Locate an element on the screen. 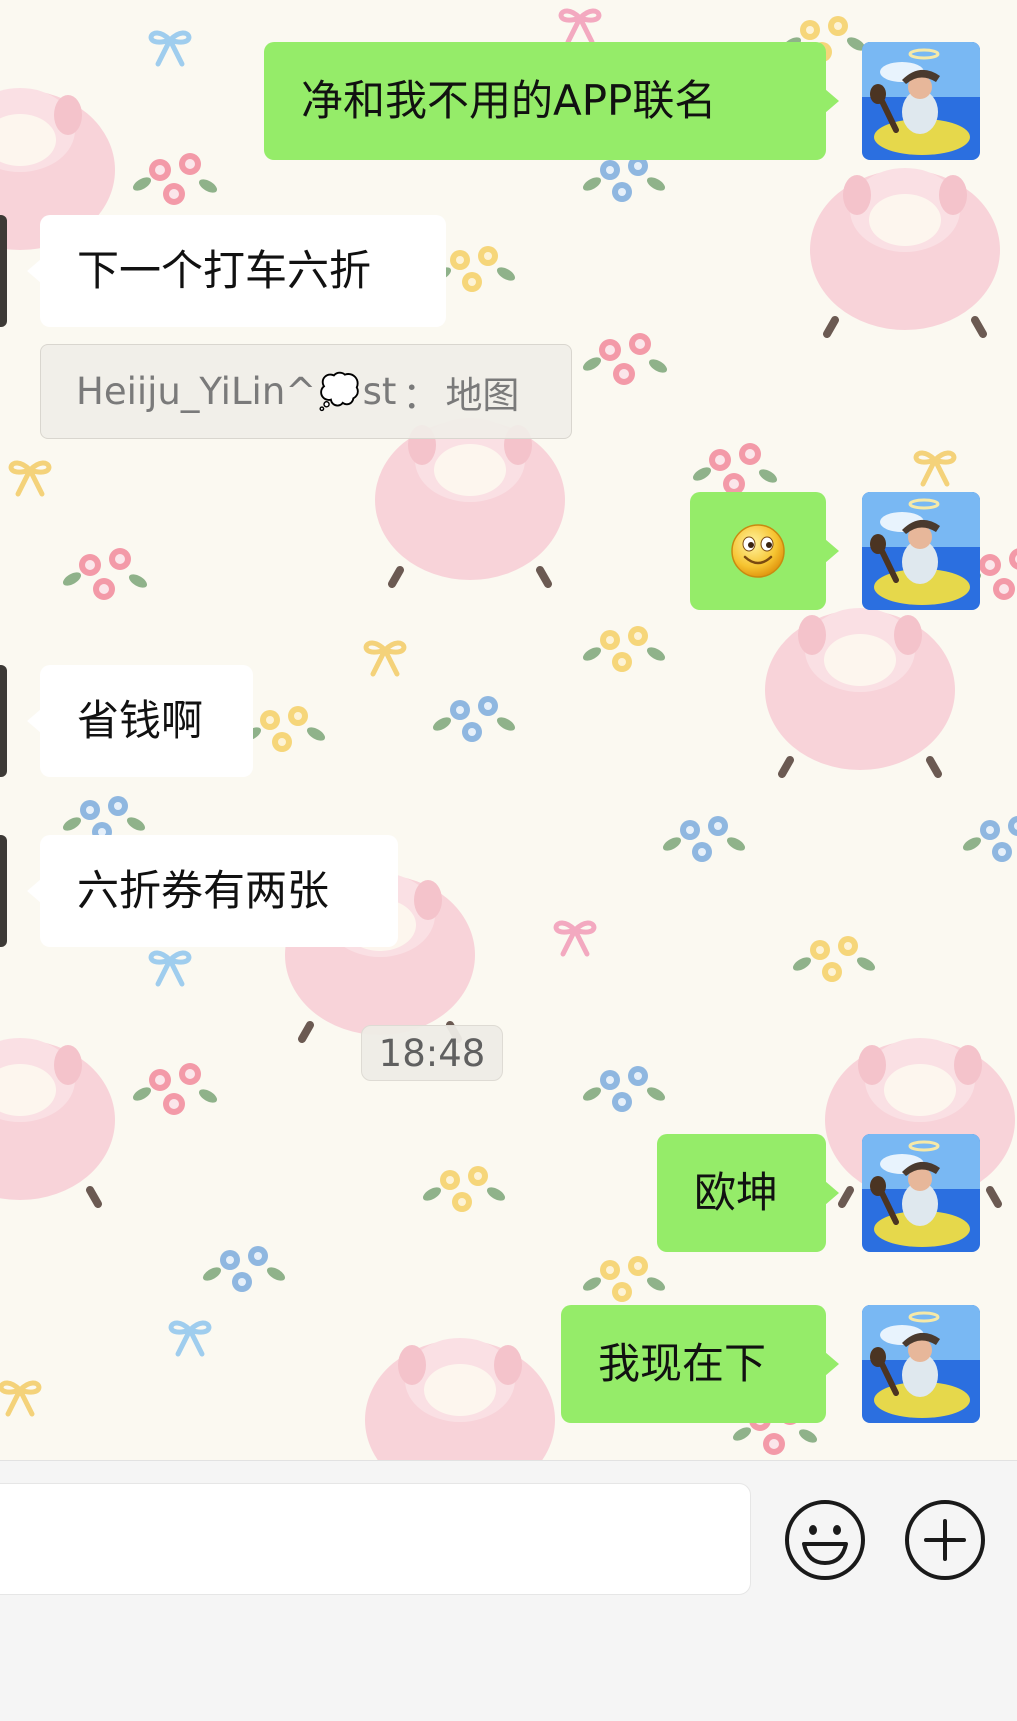 This screenshot has height=1721, width=1017. message-bubble-incoming: 六折券有两张 is located at coordinates (212, 891).